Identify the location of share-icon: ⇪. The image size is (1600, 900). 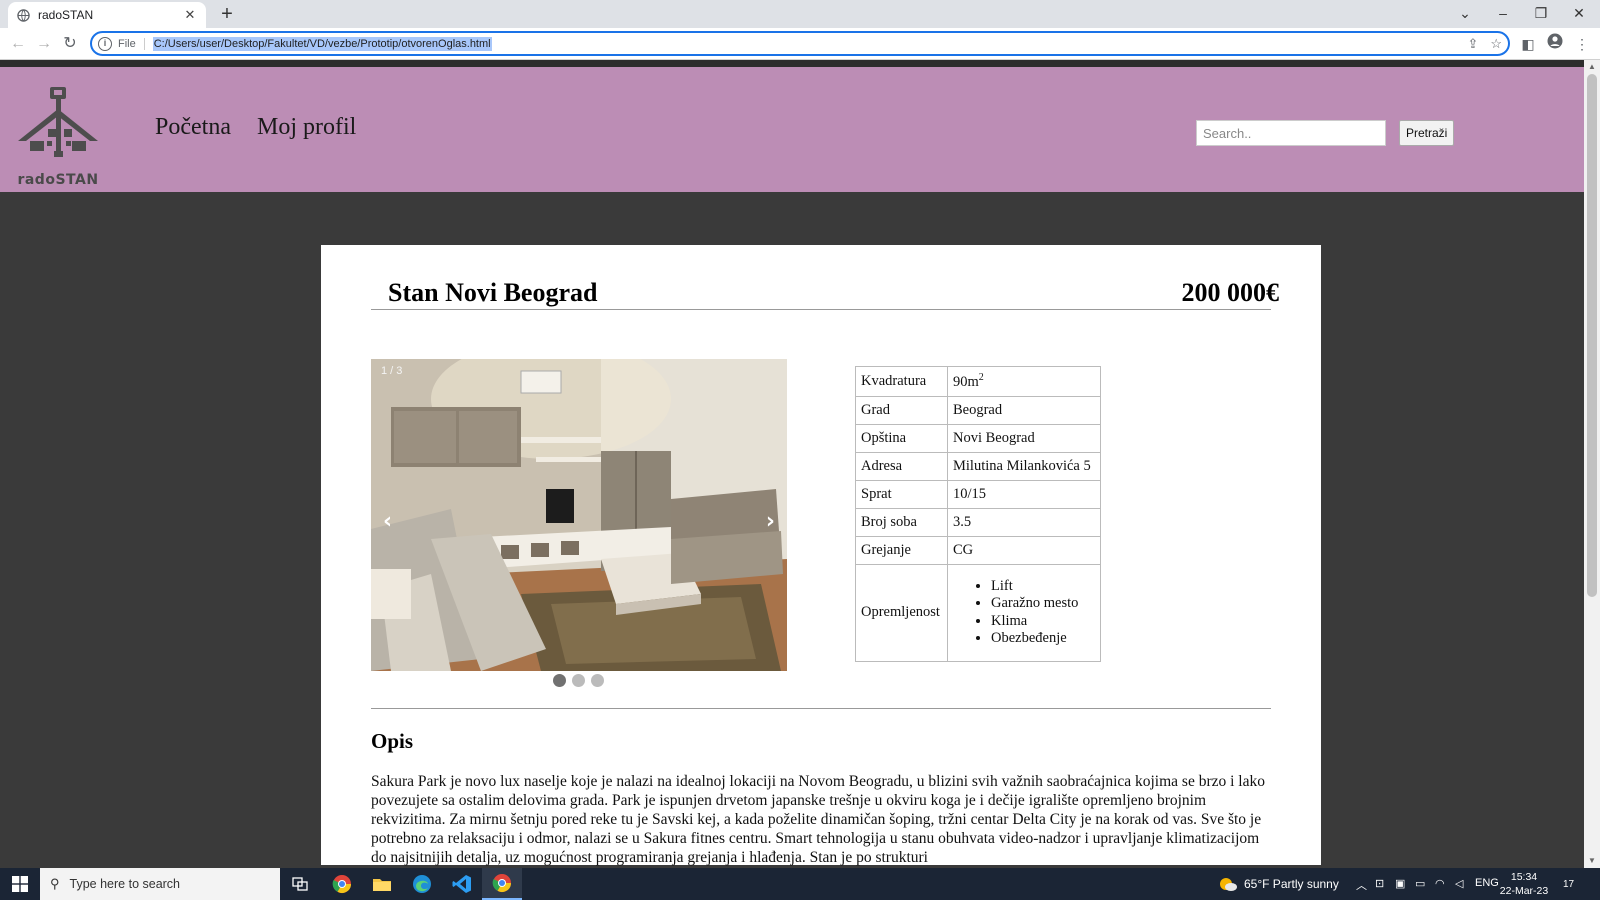
(1472, 44).